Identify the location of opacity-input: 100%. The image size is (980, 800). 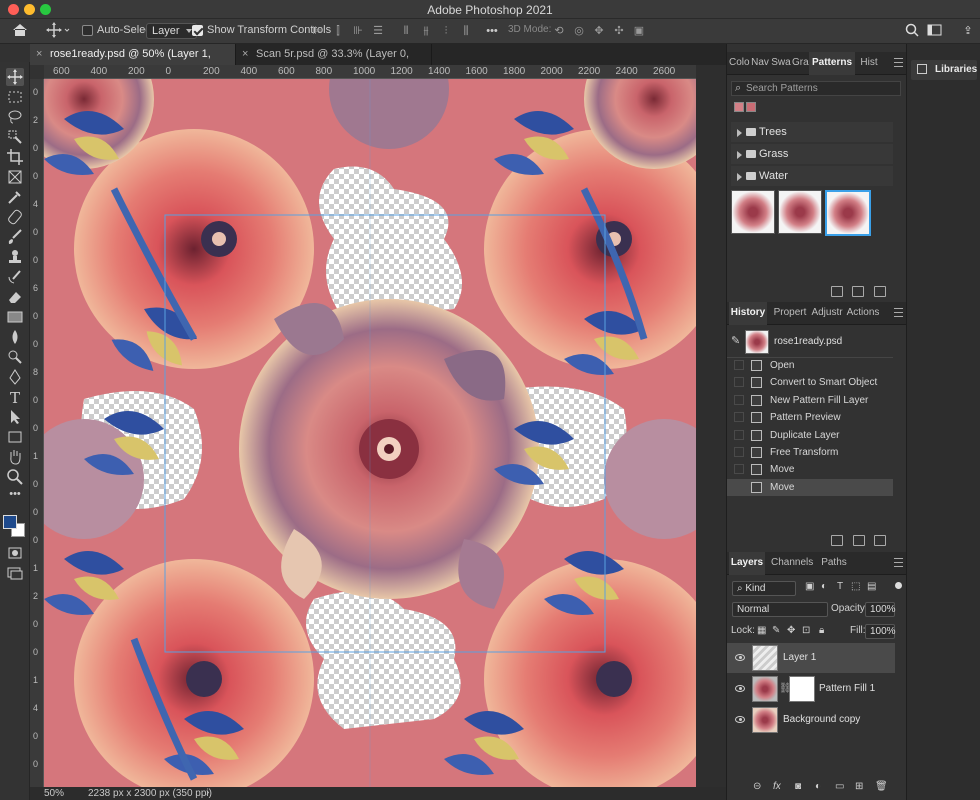
(880, 609).